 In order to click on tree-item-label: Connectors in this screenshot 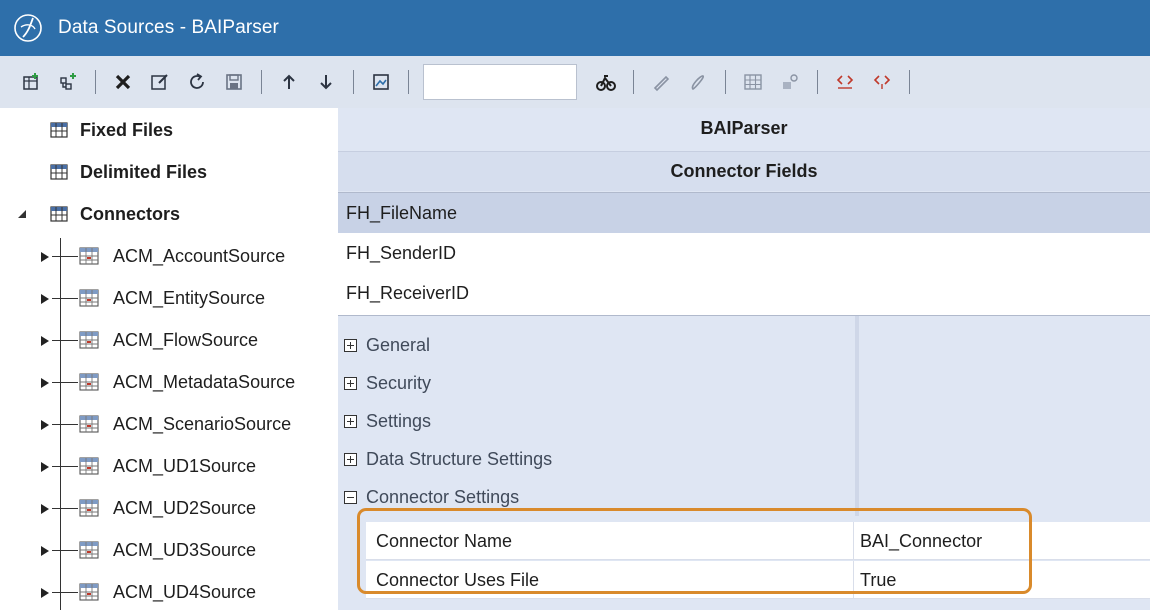, I will do `click(130, 213)`.